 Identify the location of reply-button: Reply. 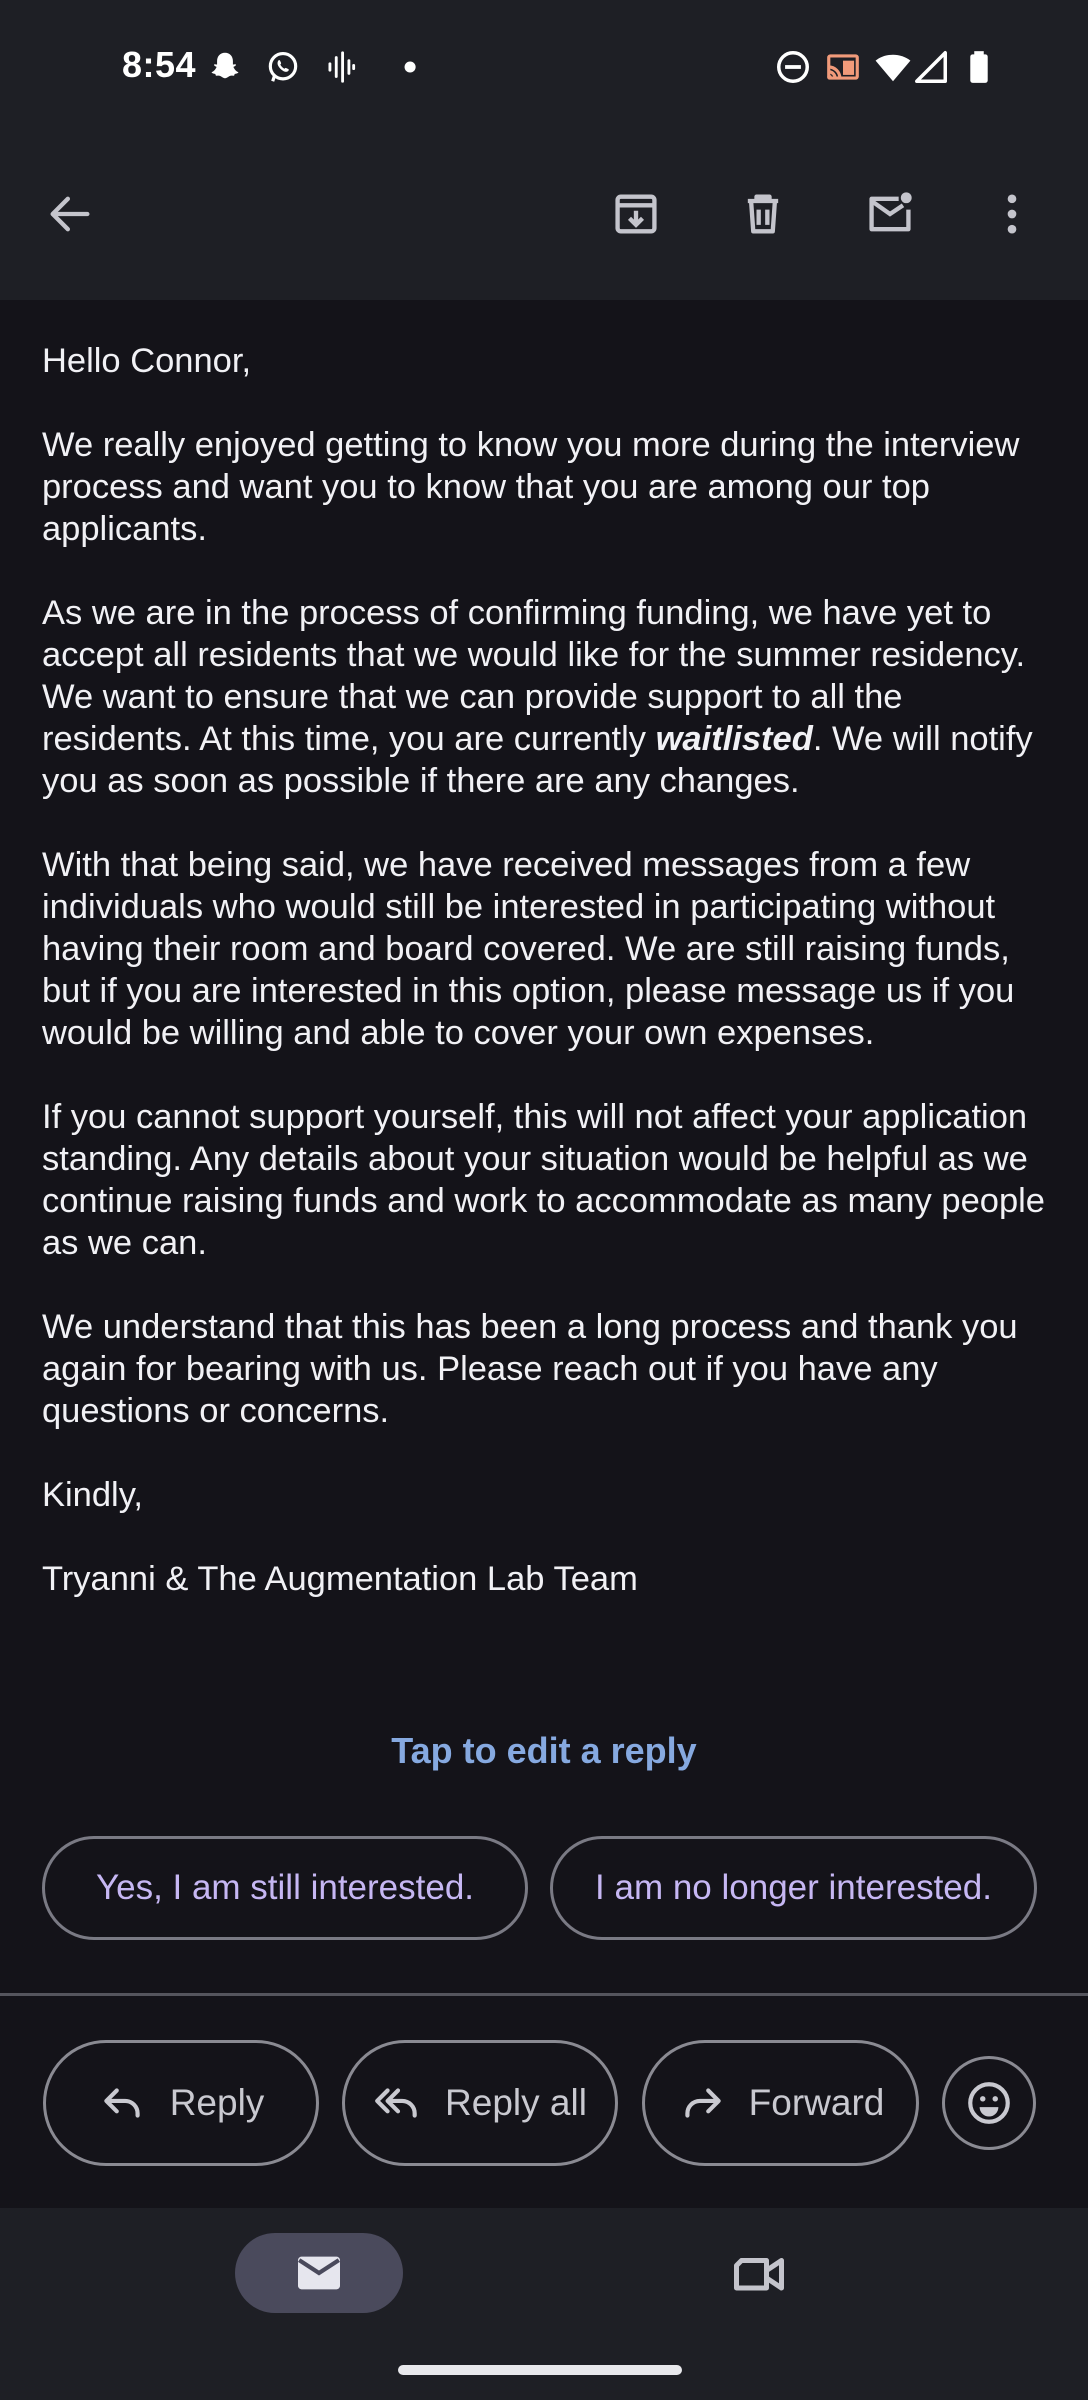
(181, 2103).